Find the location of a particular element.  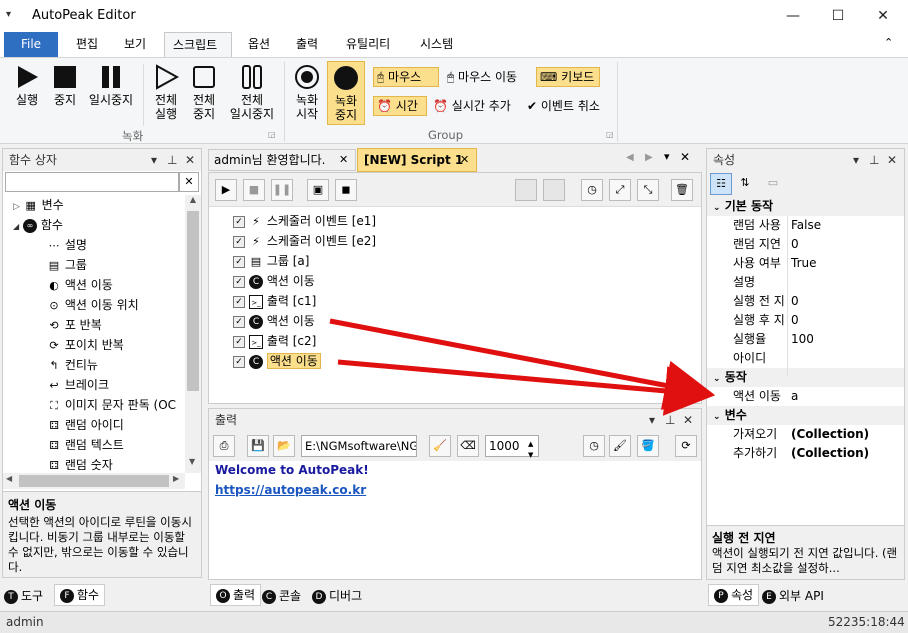

tree-item-group: ▤ 그룹 is located at coordinates (94, 265).